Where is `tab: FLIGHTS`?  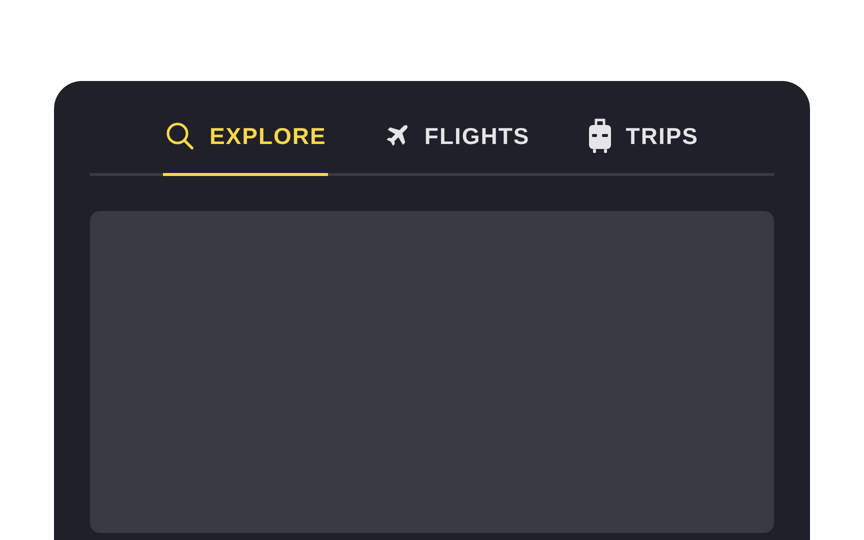
tab: FLIGHTS is located at coordinates (457, 137).